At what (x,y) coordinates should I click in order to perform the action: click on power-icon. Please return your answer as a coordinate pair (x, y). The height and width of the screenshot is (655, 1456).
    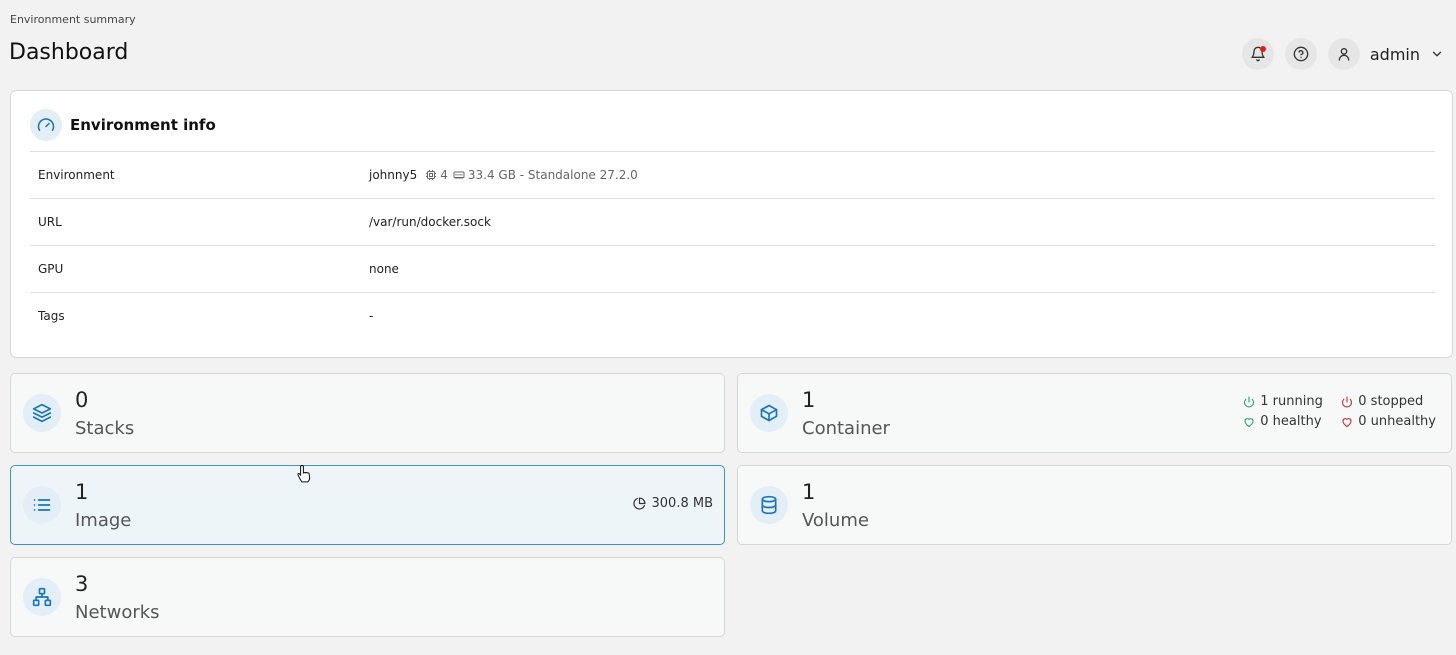
    Looking at the image, I should click on (1249, 401).